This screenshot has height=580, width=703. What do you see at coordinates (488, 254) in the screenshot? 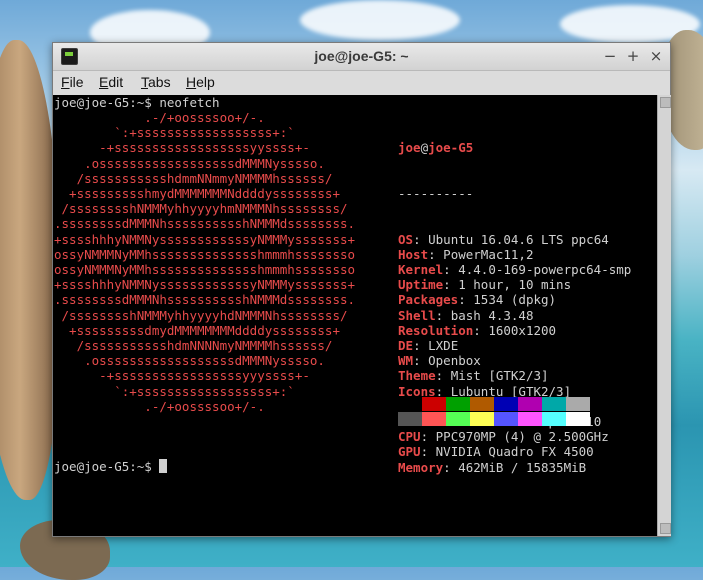
I see `info-value: PowerMac11,2` at bounding box center [488, 254].